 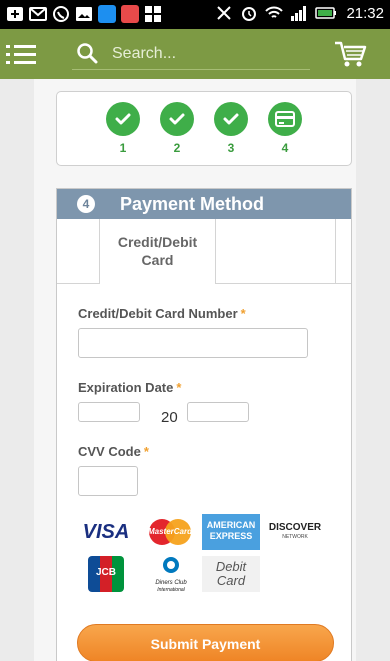 I want to click on payment-header: 4 Payment Method, so click(x=204, y=204).